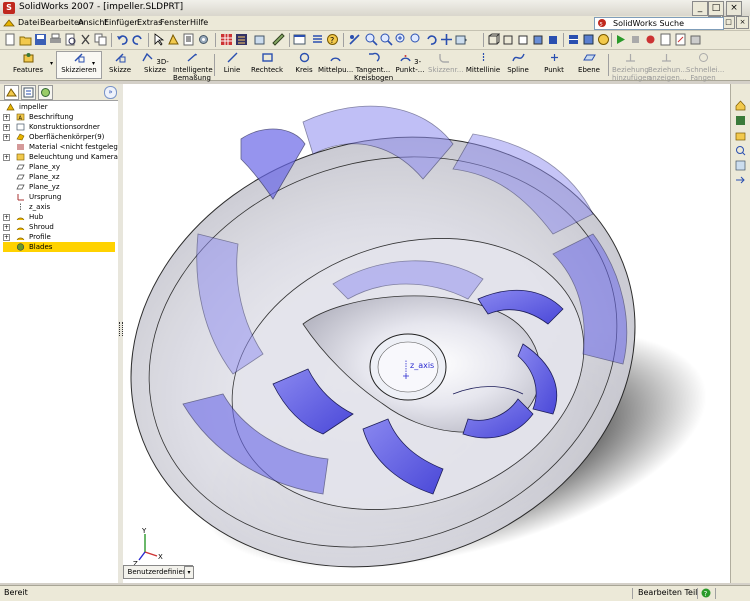 The image size is (750, 601). Describe the element at coordinates (304, 63) in the screenshot. I see `tool-kreis: Kreis` at that location.